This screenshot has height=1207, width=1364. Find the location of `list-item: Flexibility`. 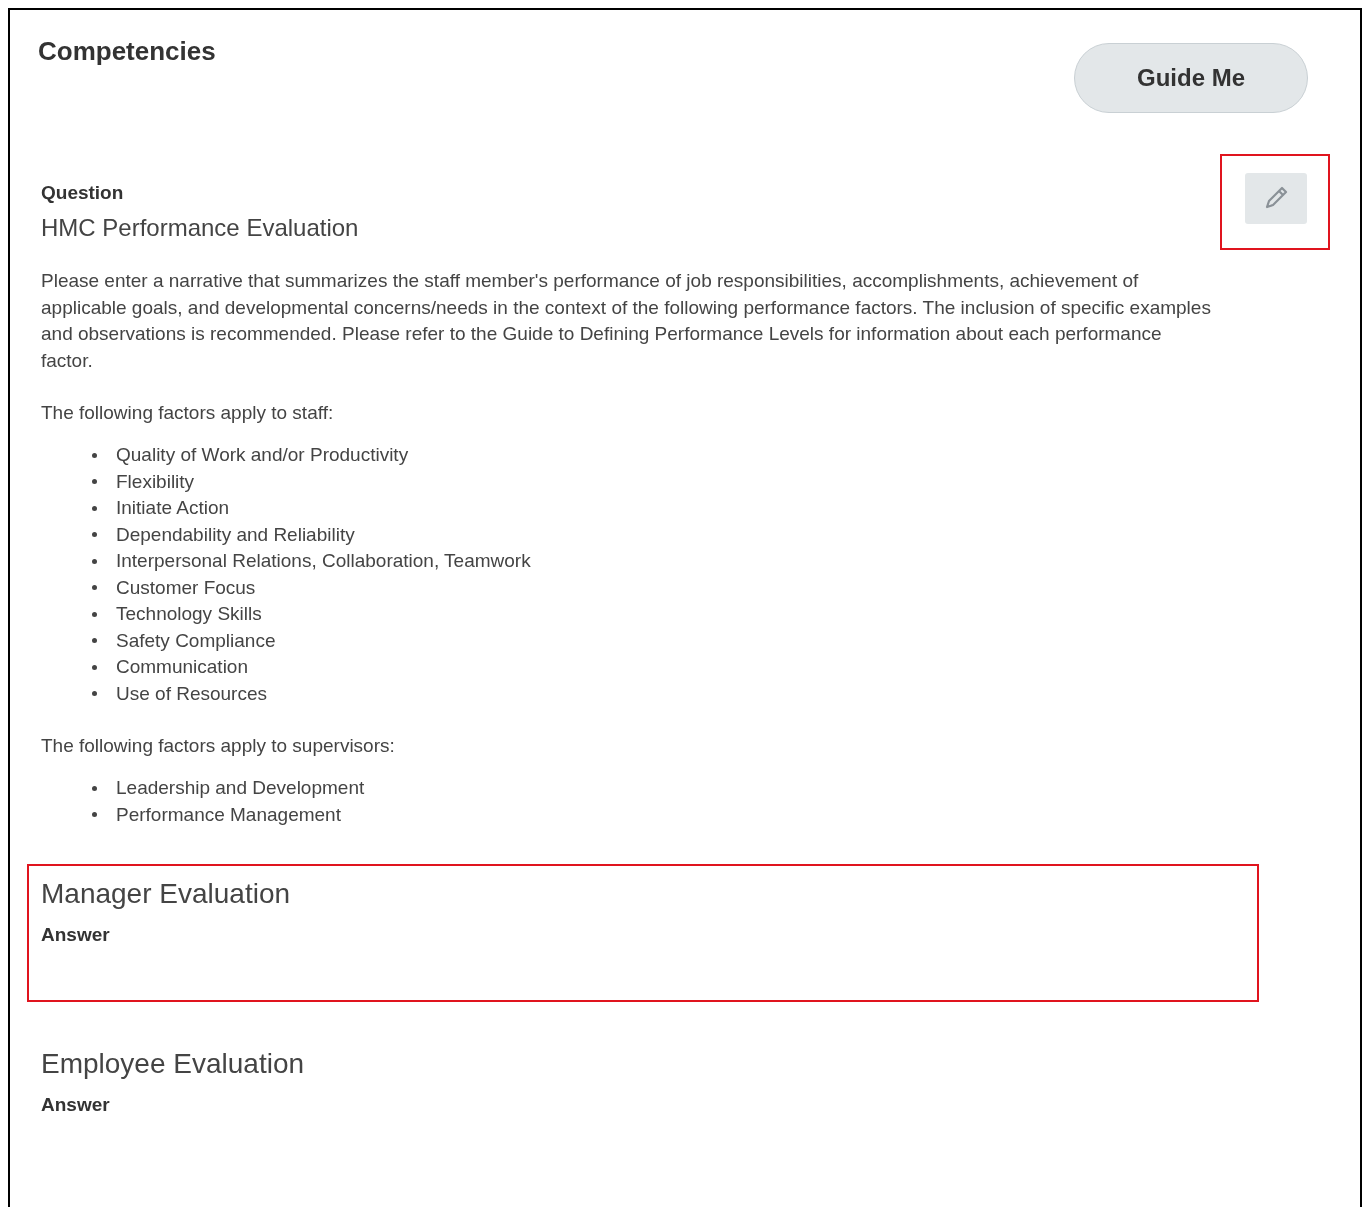

list-item: Flexibility is located at coordinates (155, 481).